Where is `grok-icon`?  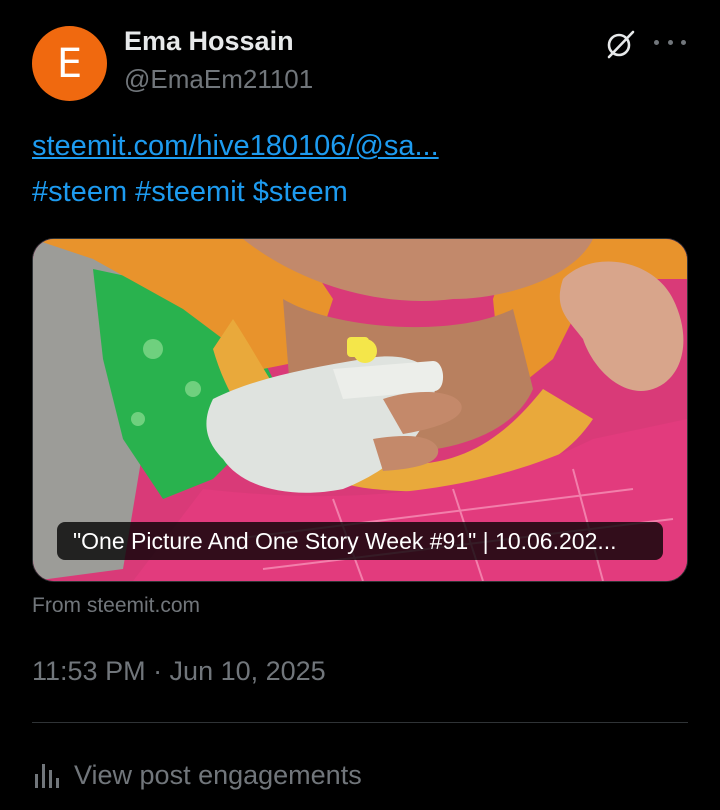 grok-icon is located at coordinates (620, 44).